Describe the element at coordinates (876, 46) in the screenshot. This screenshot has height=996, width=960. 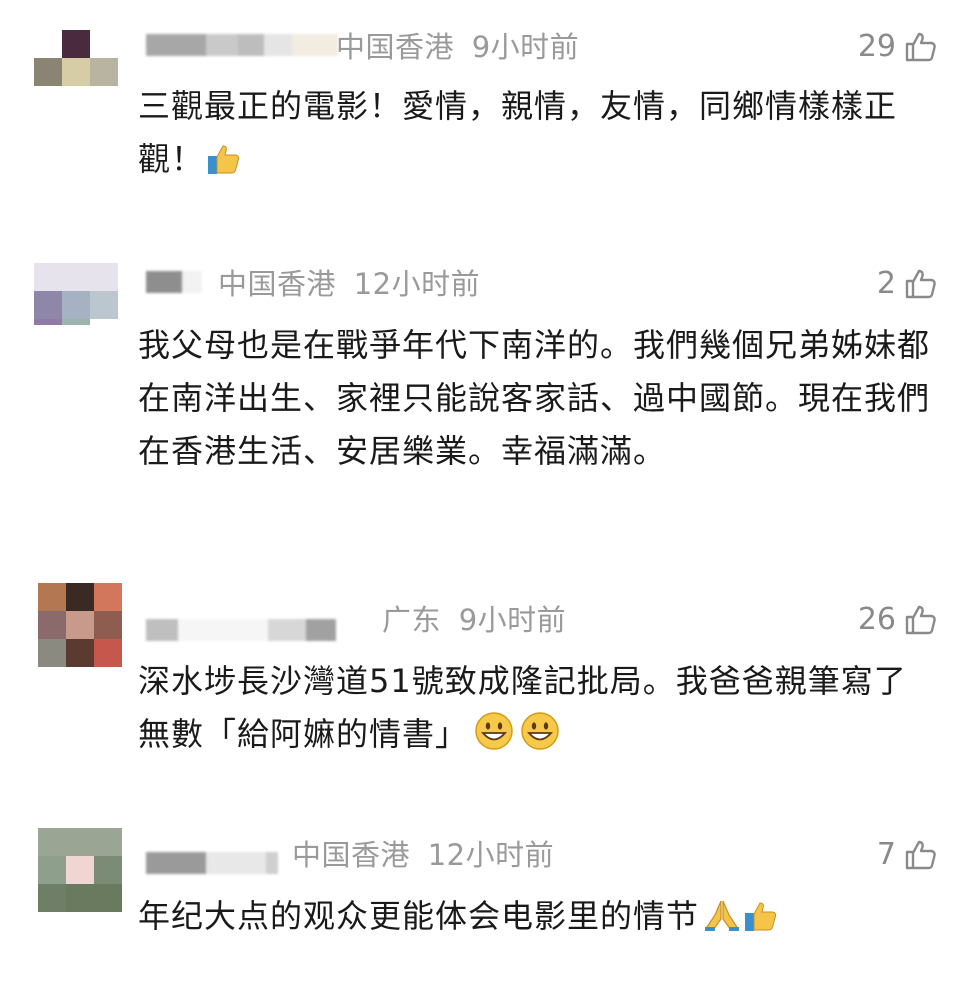
I see `like-count: 29` at that location.